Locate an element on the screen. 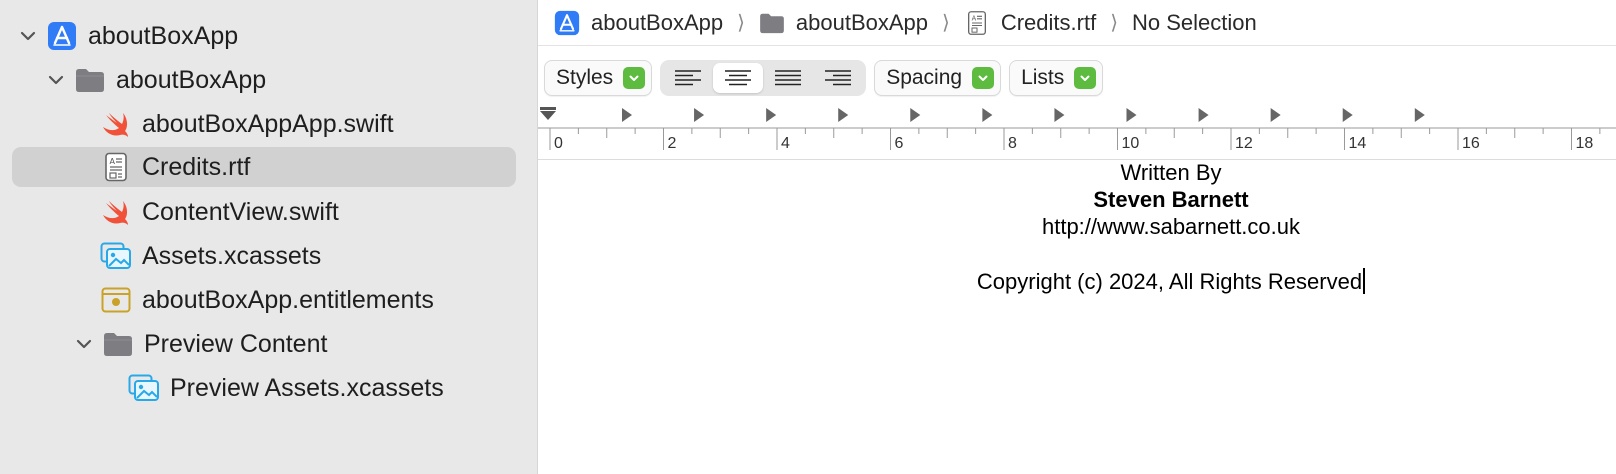  ruler-scale: 0 2 4 6 8 10 12 14 16 18 is located at coordinates (1077, 129).